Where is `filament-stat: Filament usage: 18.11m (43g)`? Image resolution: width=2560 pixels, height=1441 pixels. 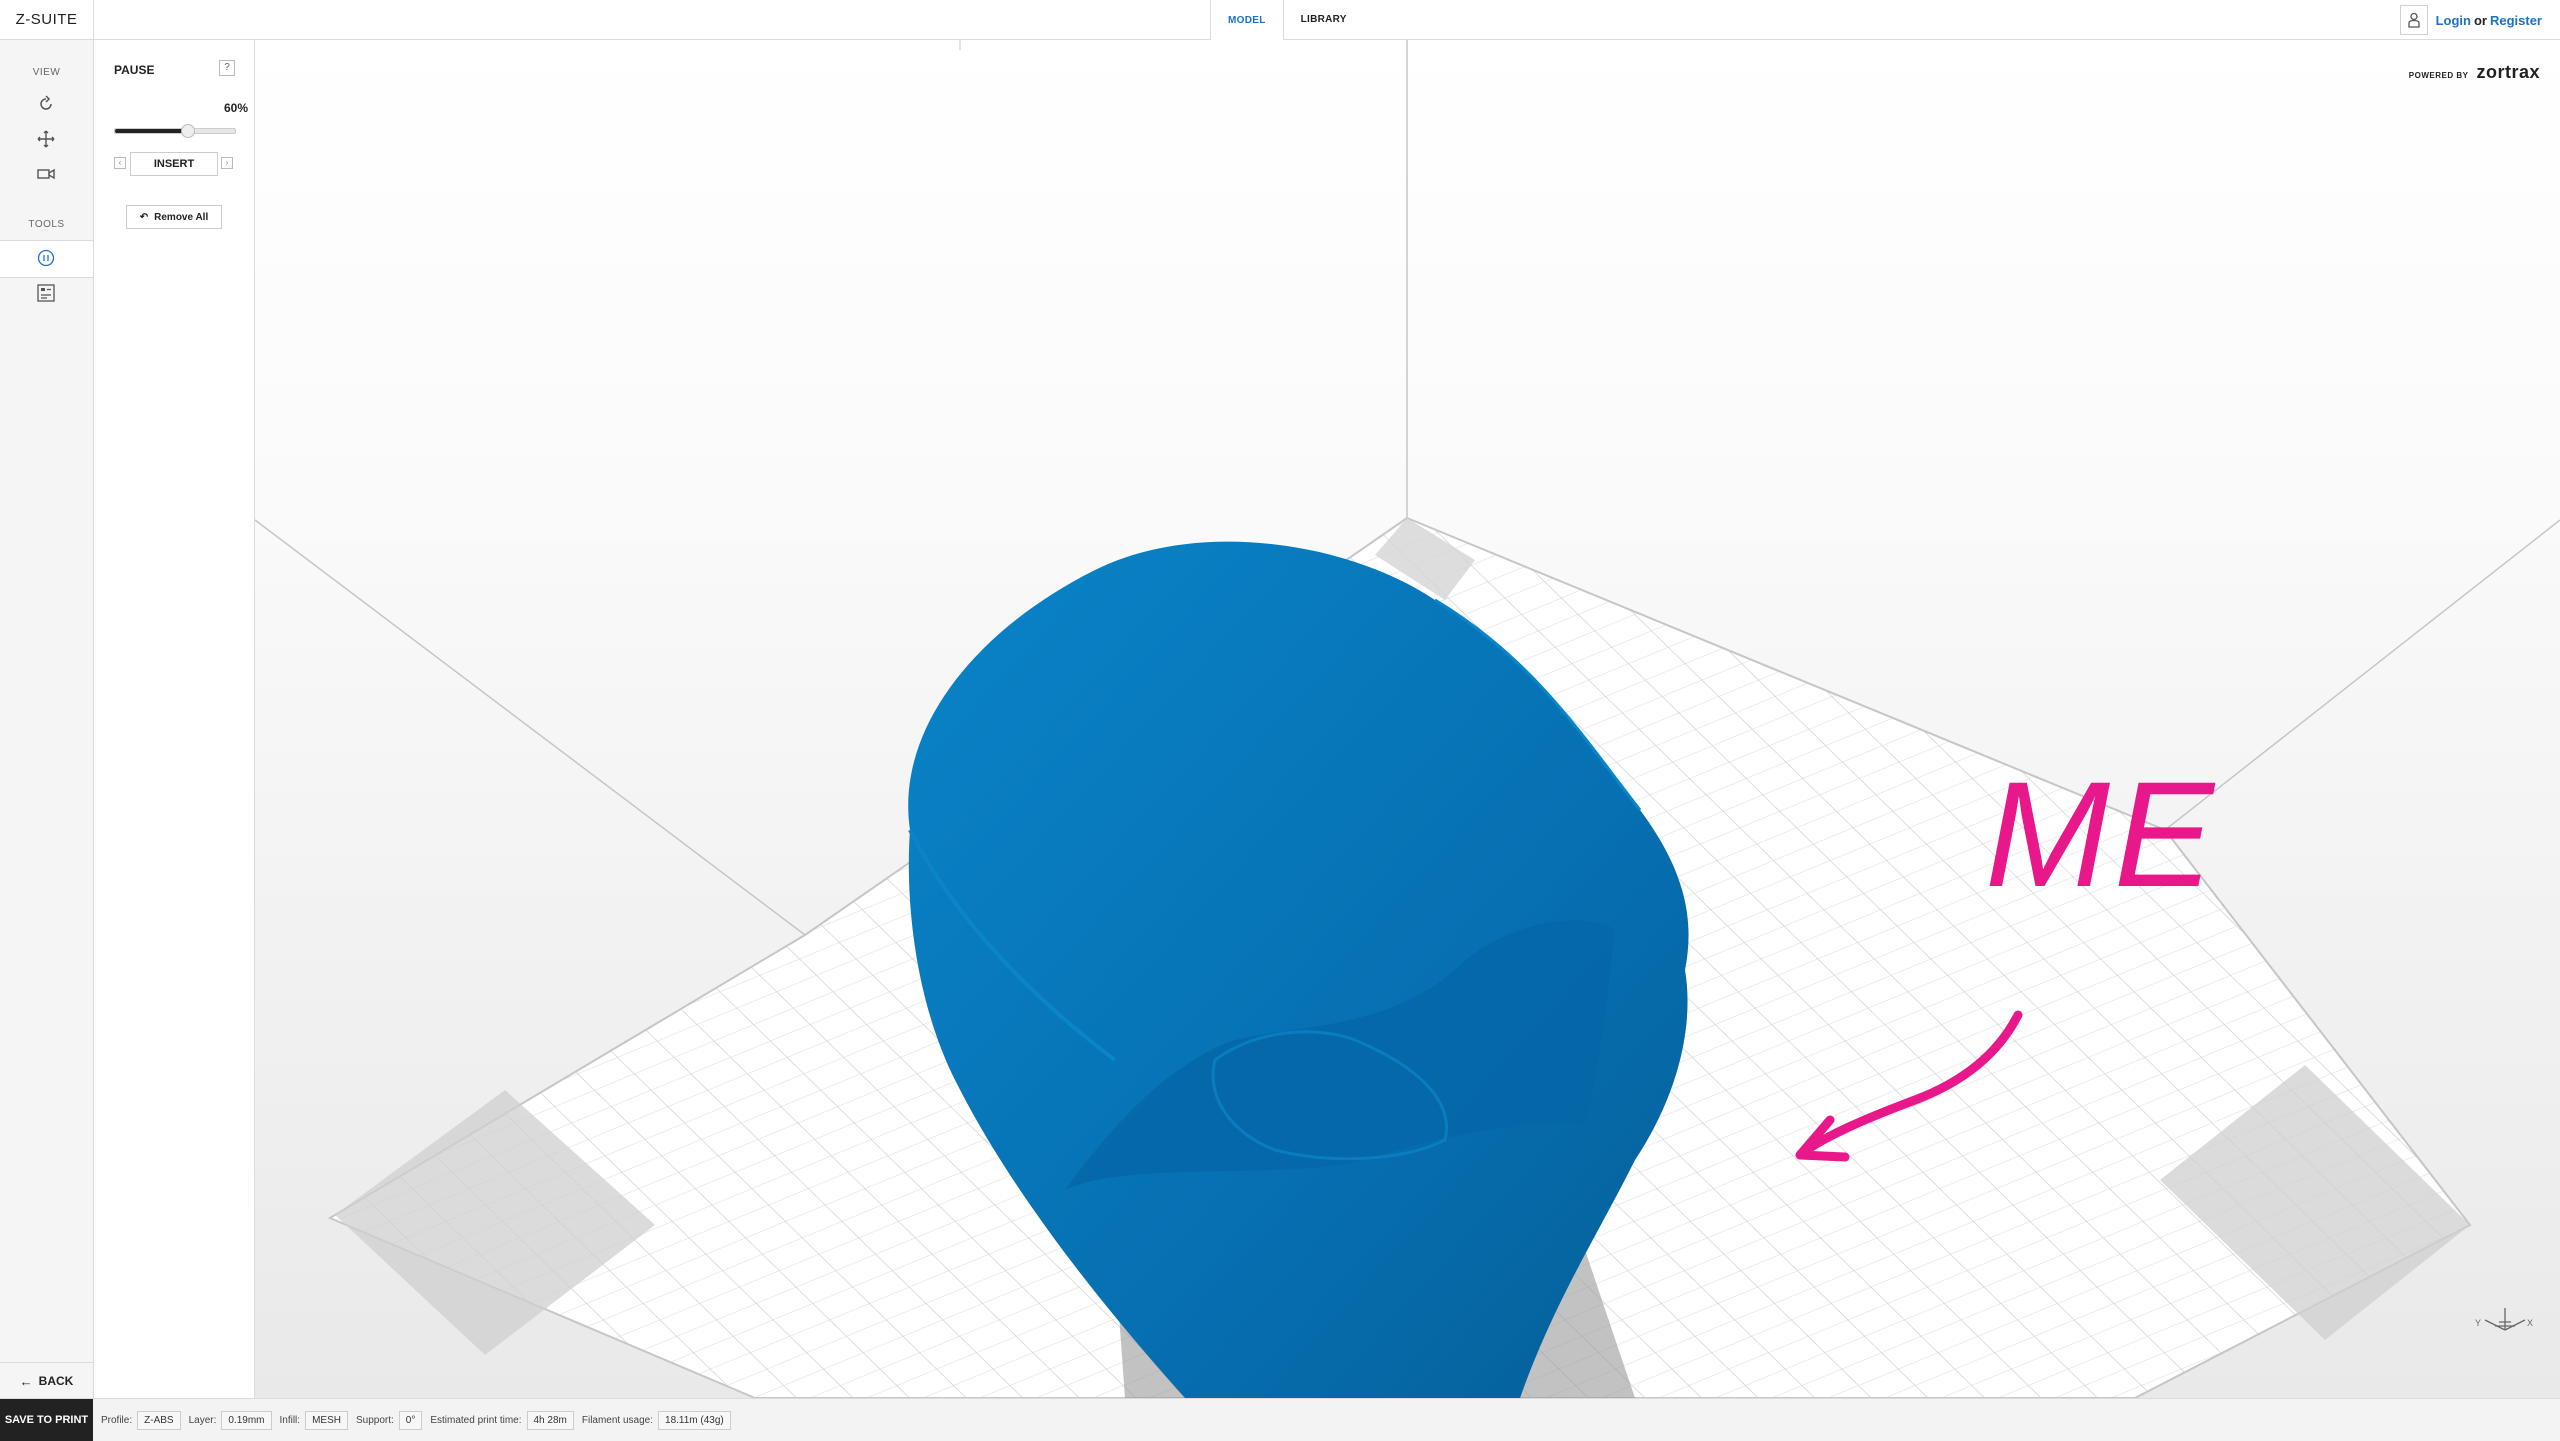
filament-stat: Filament usage: 18.11m (43g) is located at coordinates (656, 1420).